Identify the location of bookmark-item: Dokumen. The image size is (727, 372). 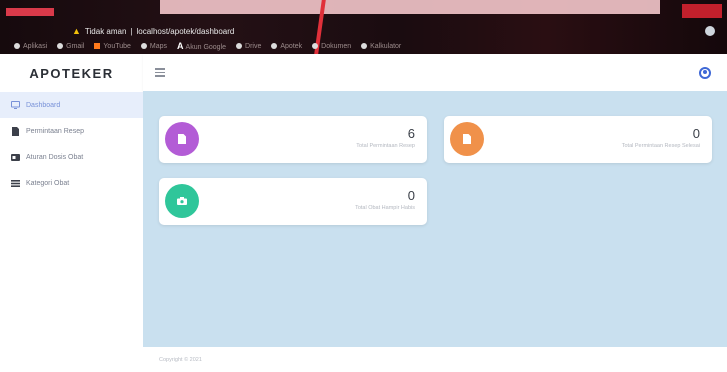
(331, 46).